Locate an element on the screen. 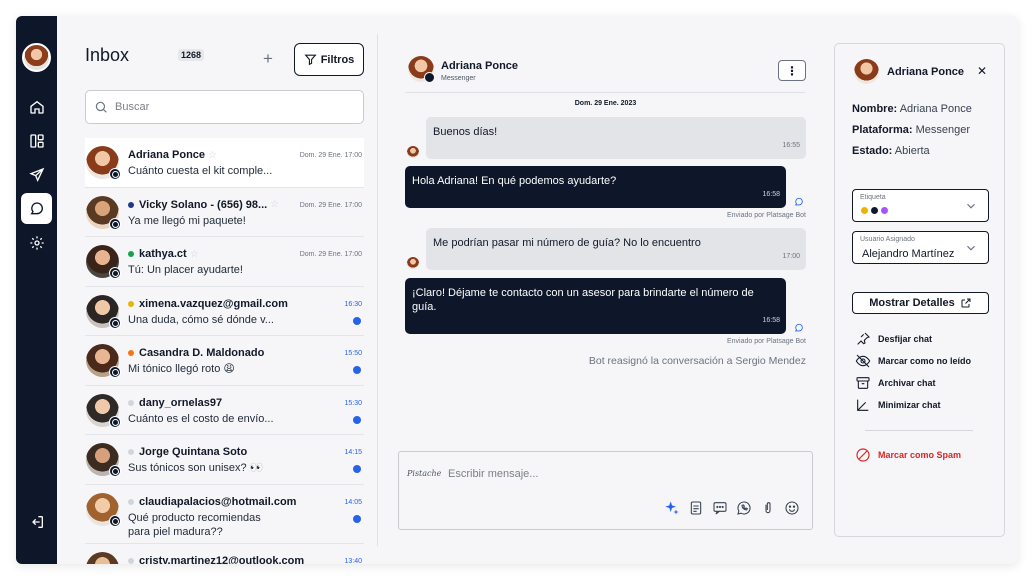  nav-logout is located at coordinates (36, 521).